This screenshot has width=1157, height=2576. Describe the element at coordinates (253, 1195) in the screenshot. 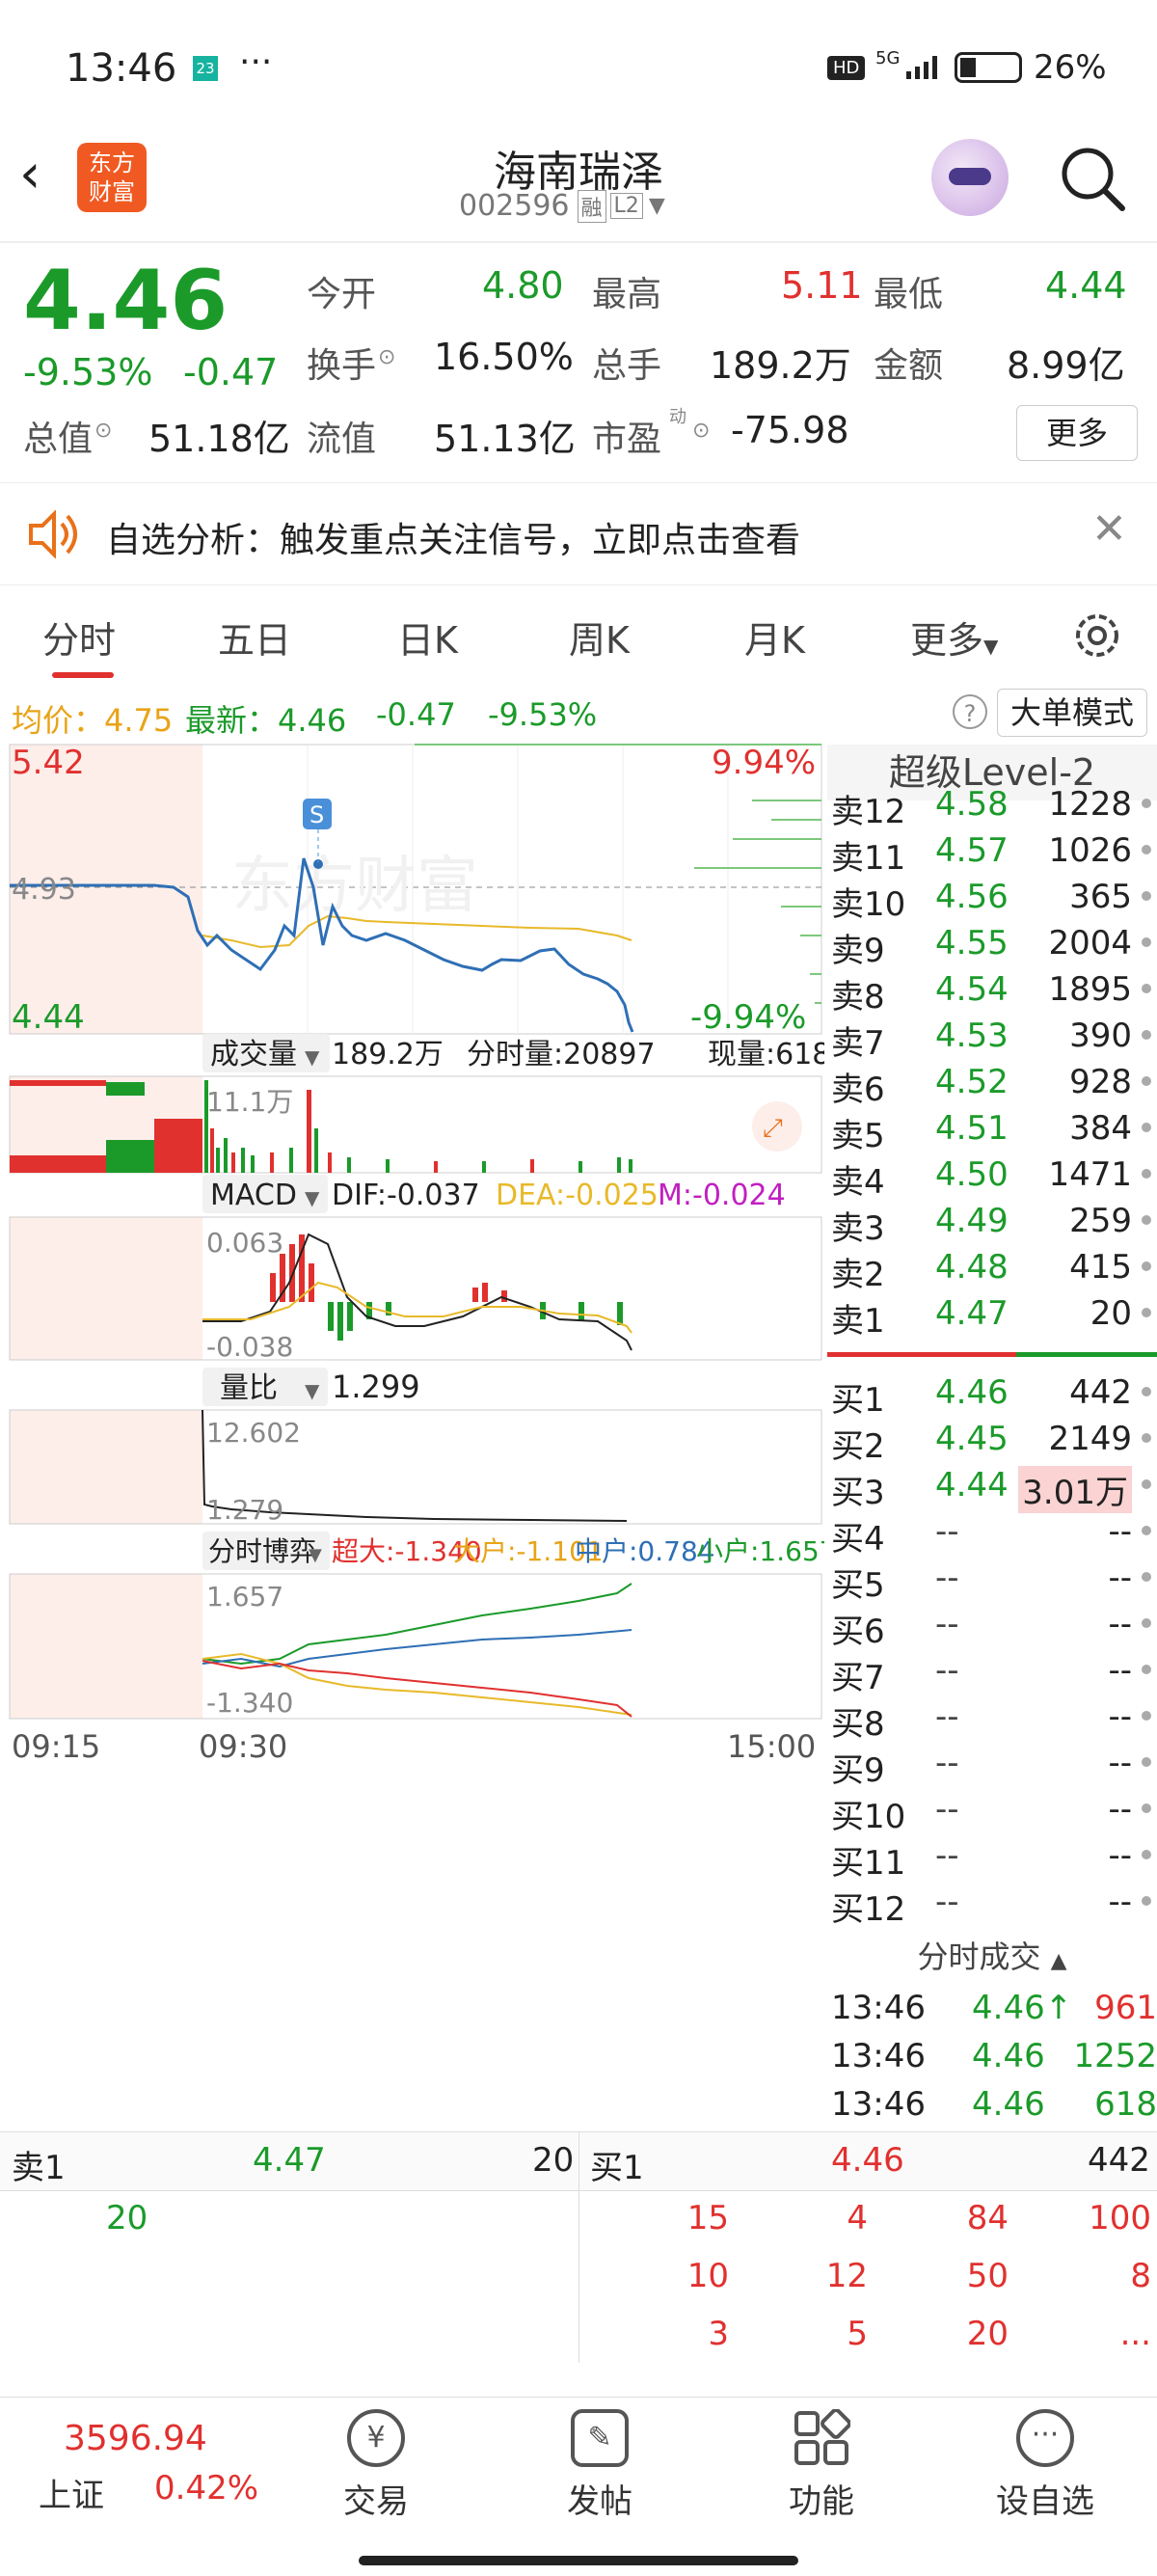

I see `macd-label: MACD` at that location.